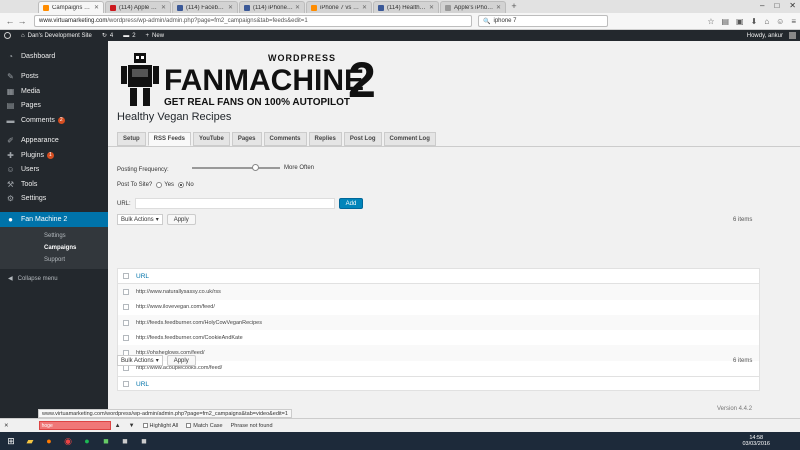  What do you see at coordinates (132, 426) in the screenshot?
I see `find-next-icon: ▼` at bounding box center [132, 426].